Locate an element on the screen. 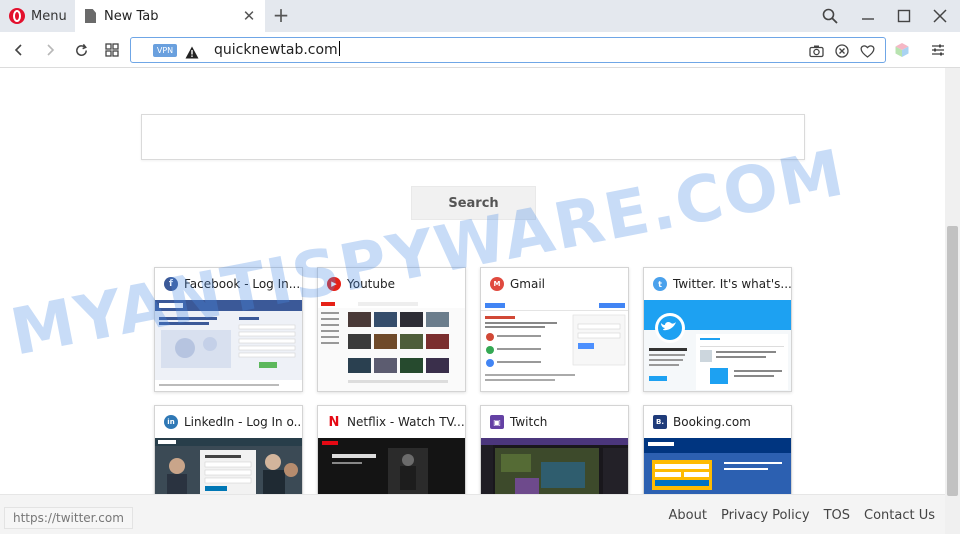 The image size is (960, 534). footer-links: About Privacy Policy TOS Contact Us is located at coordinates (802, 515).